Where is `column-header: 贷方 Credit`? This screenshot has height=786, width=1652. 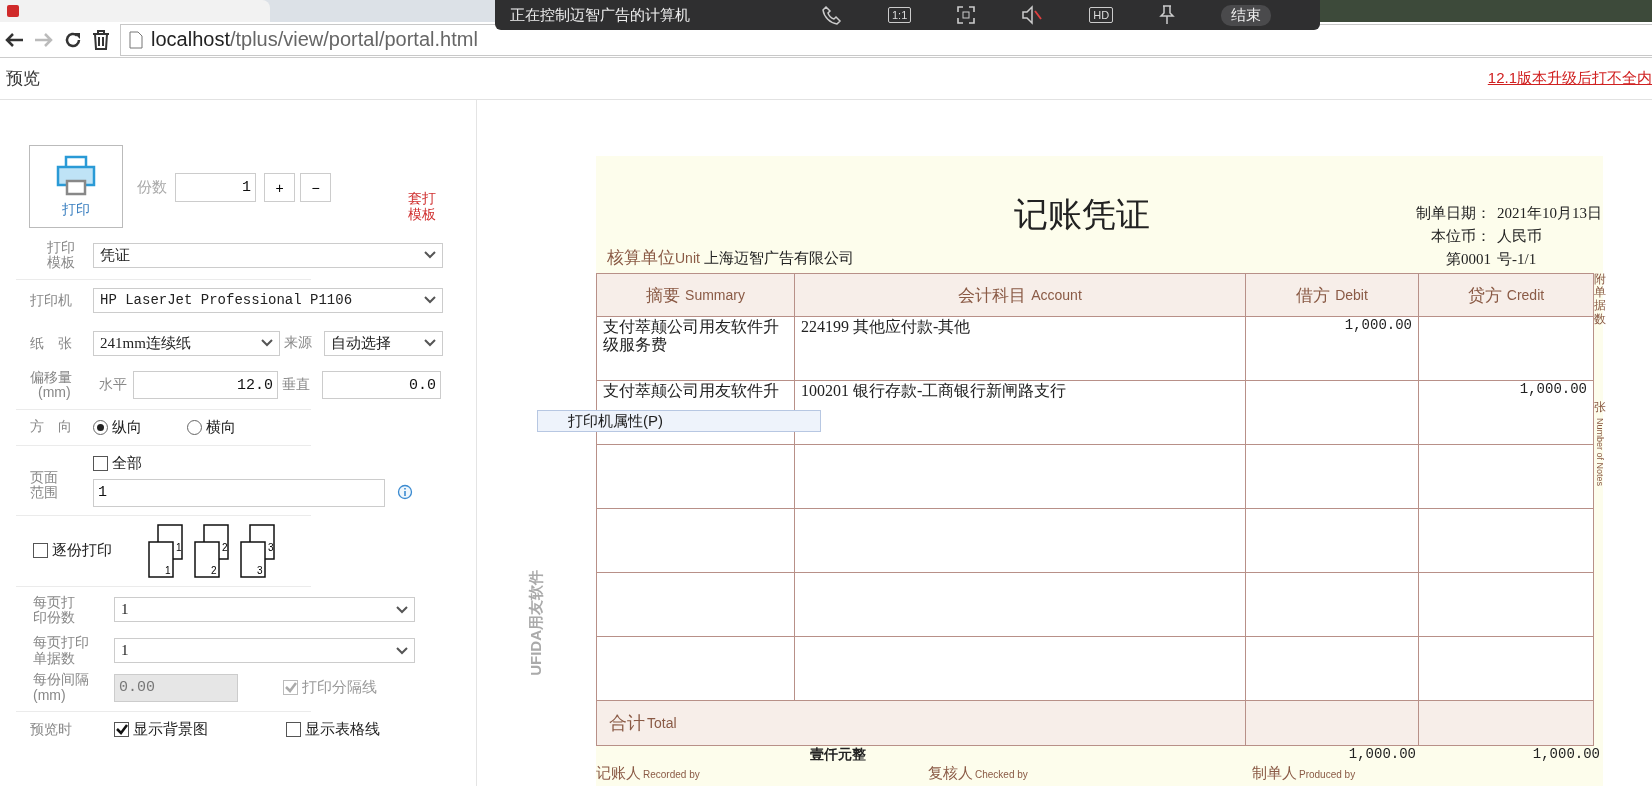
column-header: 贷方 Credit is located at coordinates (1506, 295).